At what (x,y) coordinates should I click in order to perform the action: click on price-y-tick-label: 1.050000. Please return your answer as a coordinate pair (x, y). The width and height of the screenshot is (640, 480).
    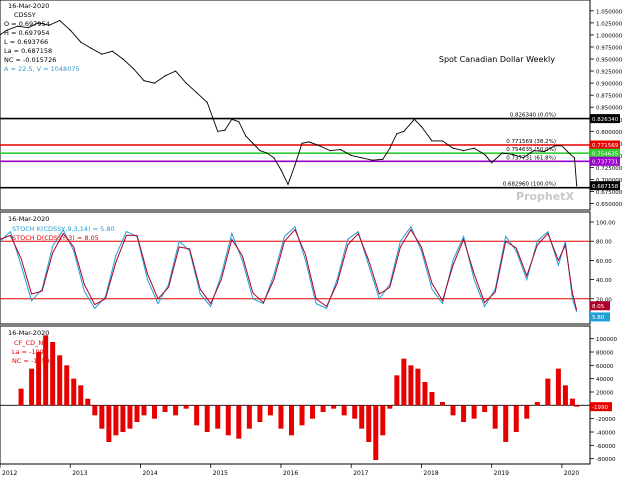
    Looking at the image, I should click on (609, 12).